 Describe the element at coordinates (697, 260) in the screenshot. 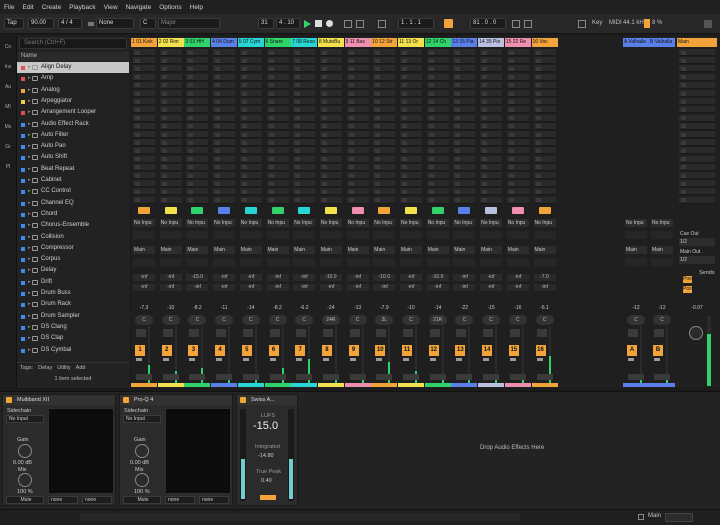

I see `main-out-select: 1/2` at that location.